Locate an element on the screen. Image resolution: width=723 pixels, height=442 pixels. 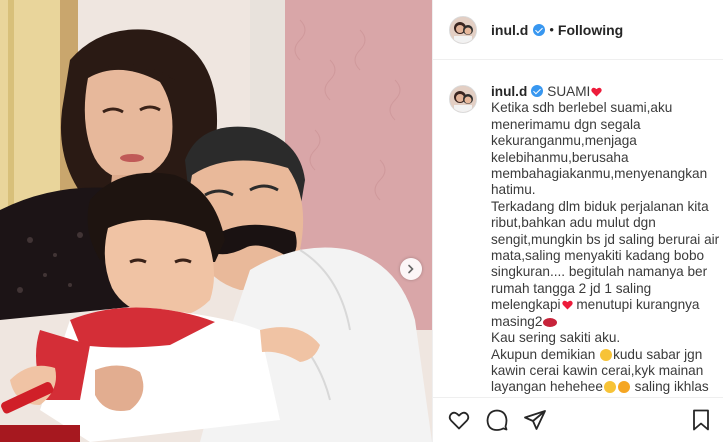
caption-line: kawin cerai kawin cerai,kyk mainan is located at coordinates (597, 370).